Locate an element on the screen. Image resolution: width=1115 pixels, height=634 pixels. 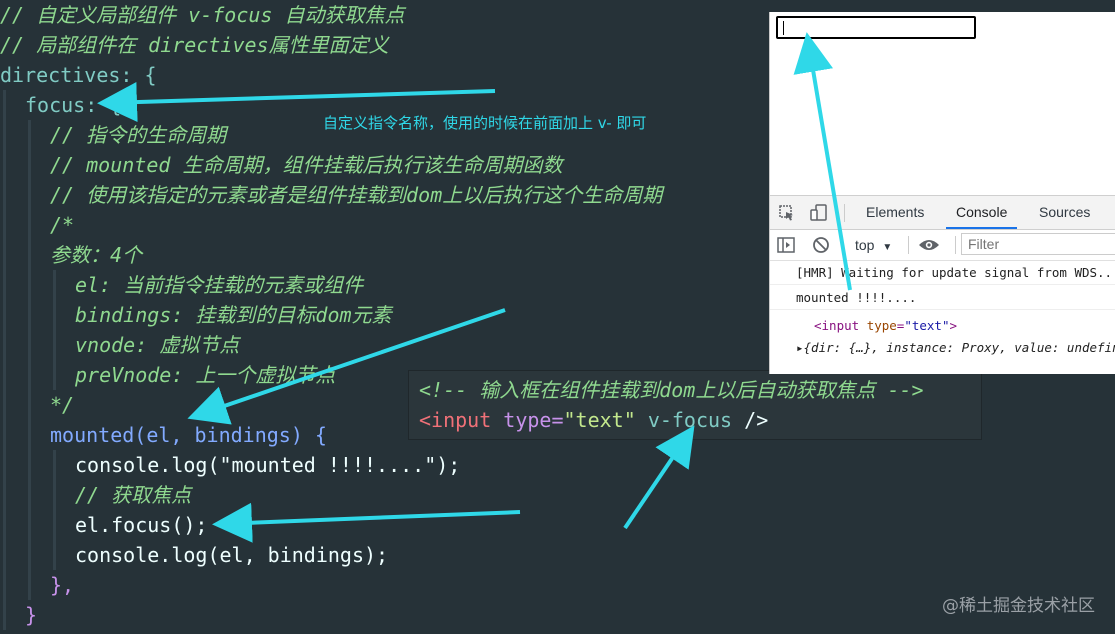
code-comment: /* is located at coordinates (62, 225).